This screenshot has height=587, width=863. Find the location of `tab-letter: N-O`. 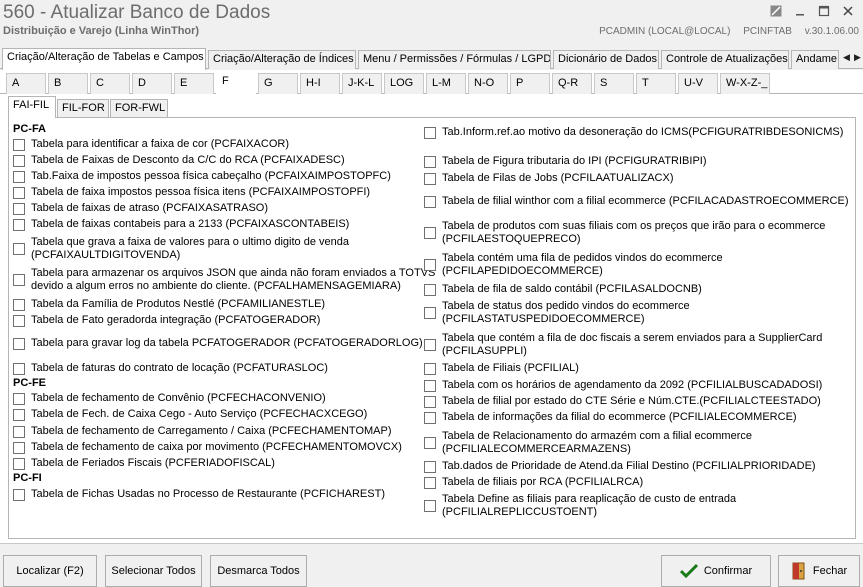

tab-letter: N-O is located at coordinates (488, 83).